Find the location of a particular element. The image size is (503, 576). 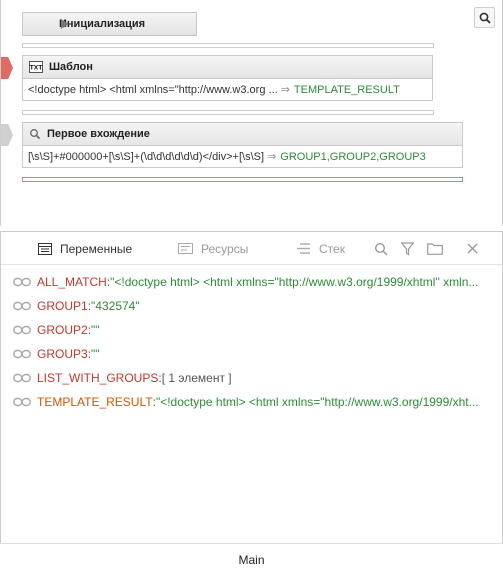

tab-stack: Стек is located at coordinates (321, 248).